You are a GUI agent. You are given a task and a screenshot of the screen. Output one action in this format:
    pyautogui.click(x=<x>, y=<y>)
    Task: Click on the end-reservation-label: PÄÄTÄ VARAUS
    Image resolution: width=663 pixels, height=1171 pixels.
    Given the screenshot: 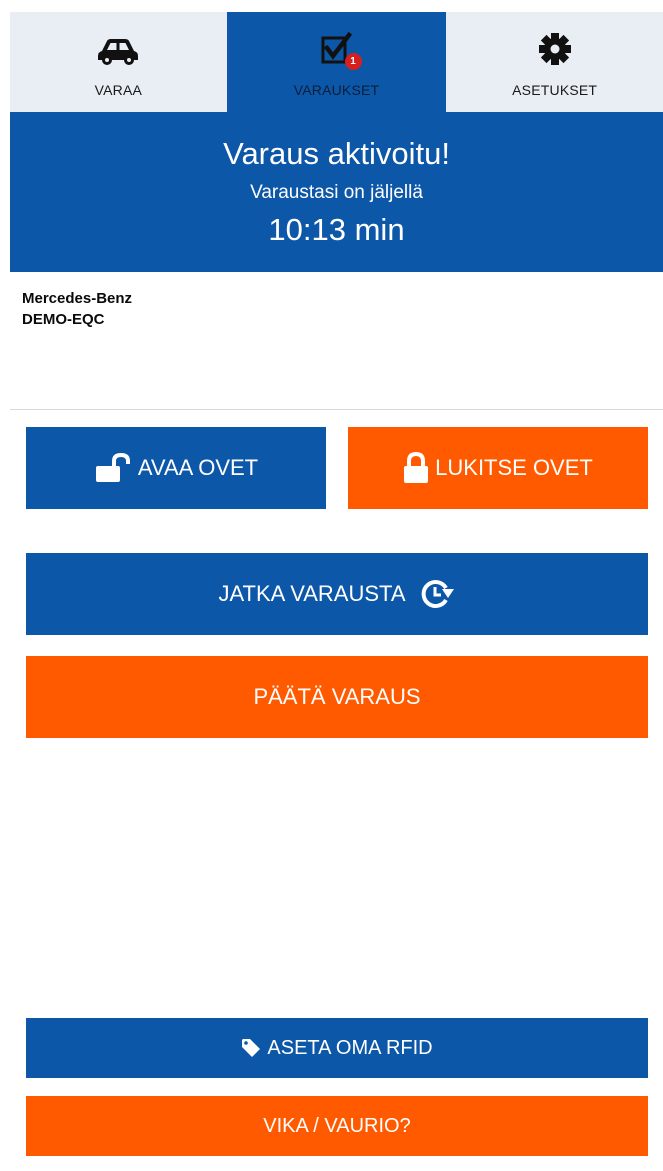 What is the action you would take?
    pyautogui.click(x=337, y=696)
    